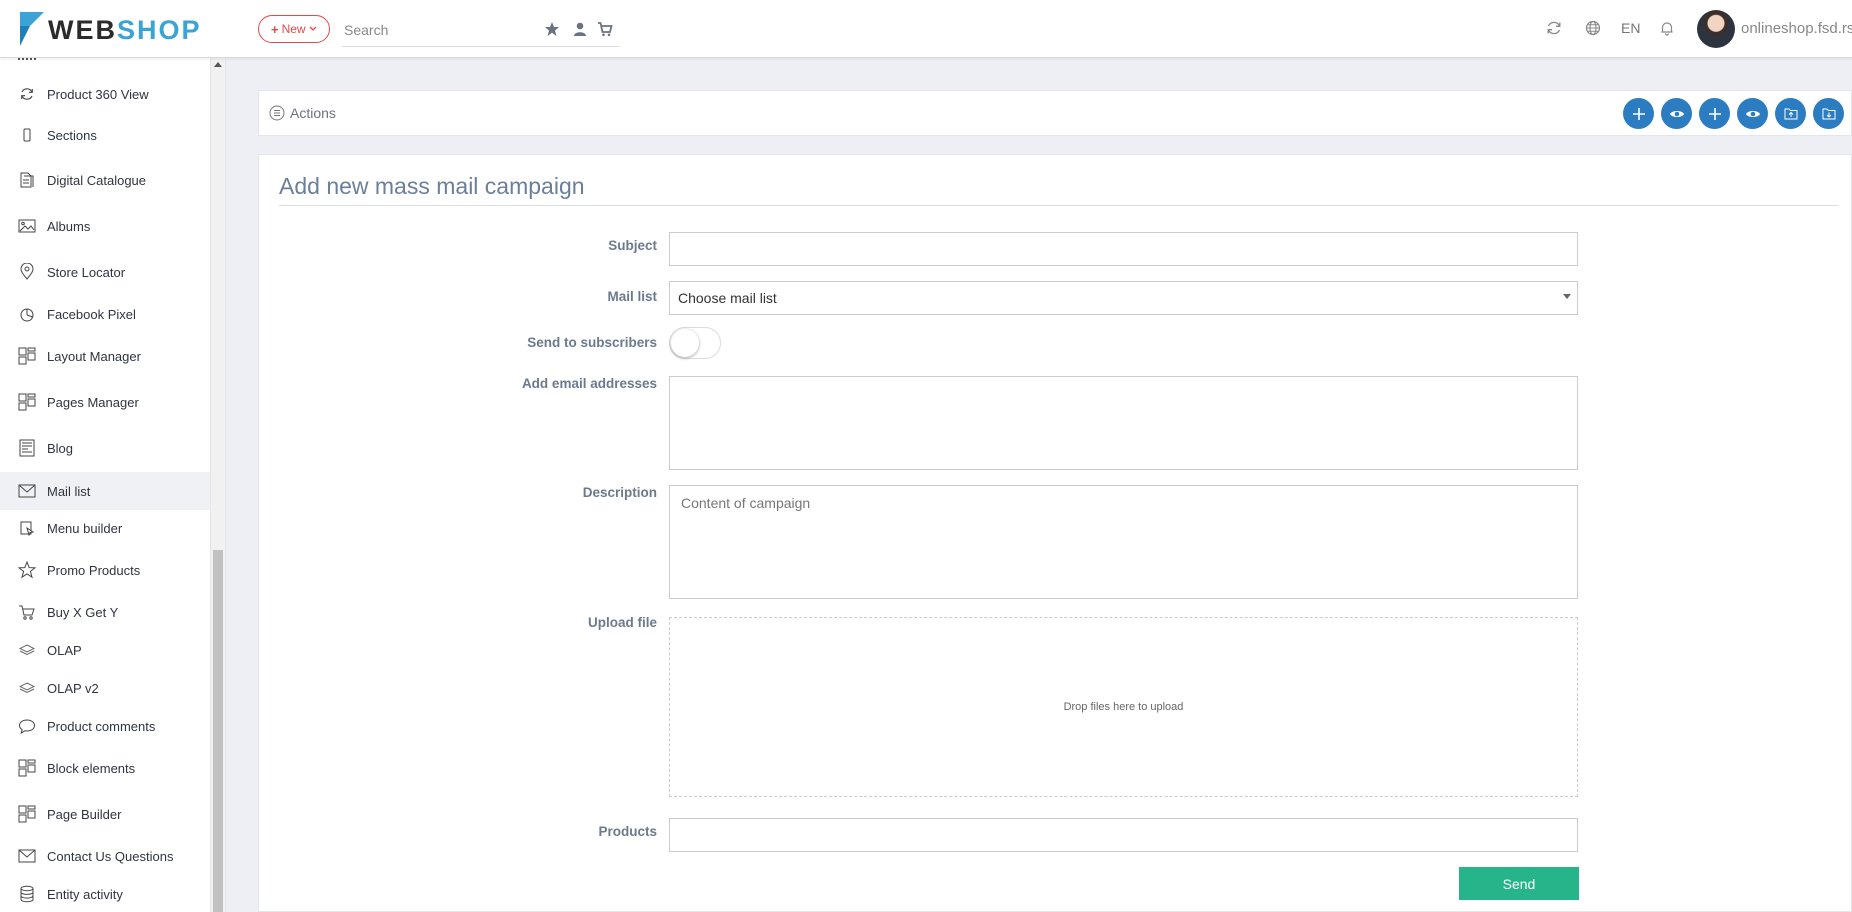 This screenshot has width=1852, height=912. I want to click on sidebar-item-menu-builder: Menu builder, so click(105, 528).